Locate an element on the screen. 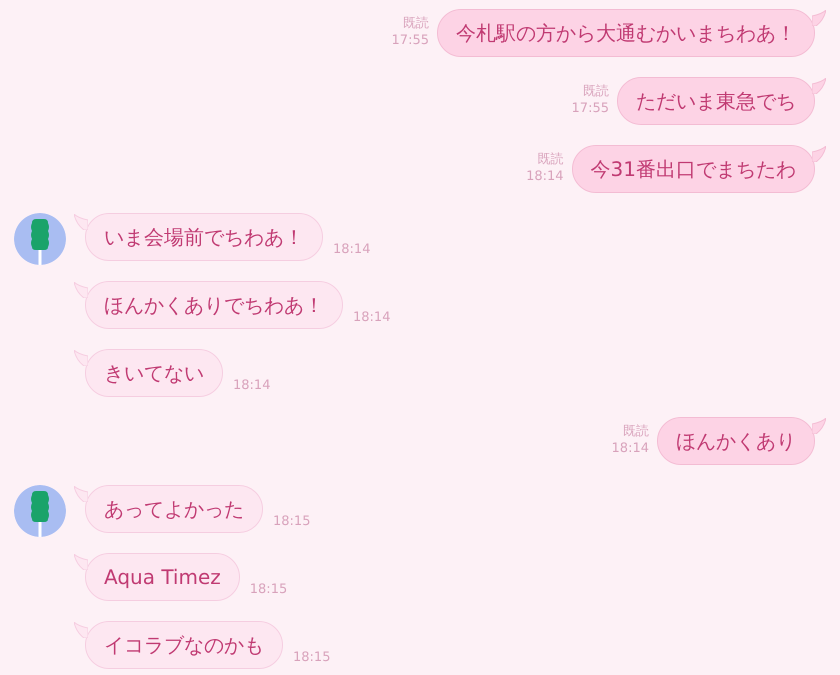 The height and width of the screenshot is (675, 840). message-bubble: ほんかくありでちわあ！ is located at coordinates (214, 305).